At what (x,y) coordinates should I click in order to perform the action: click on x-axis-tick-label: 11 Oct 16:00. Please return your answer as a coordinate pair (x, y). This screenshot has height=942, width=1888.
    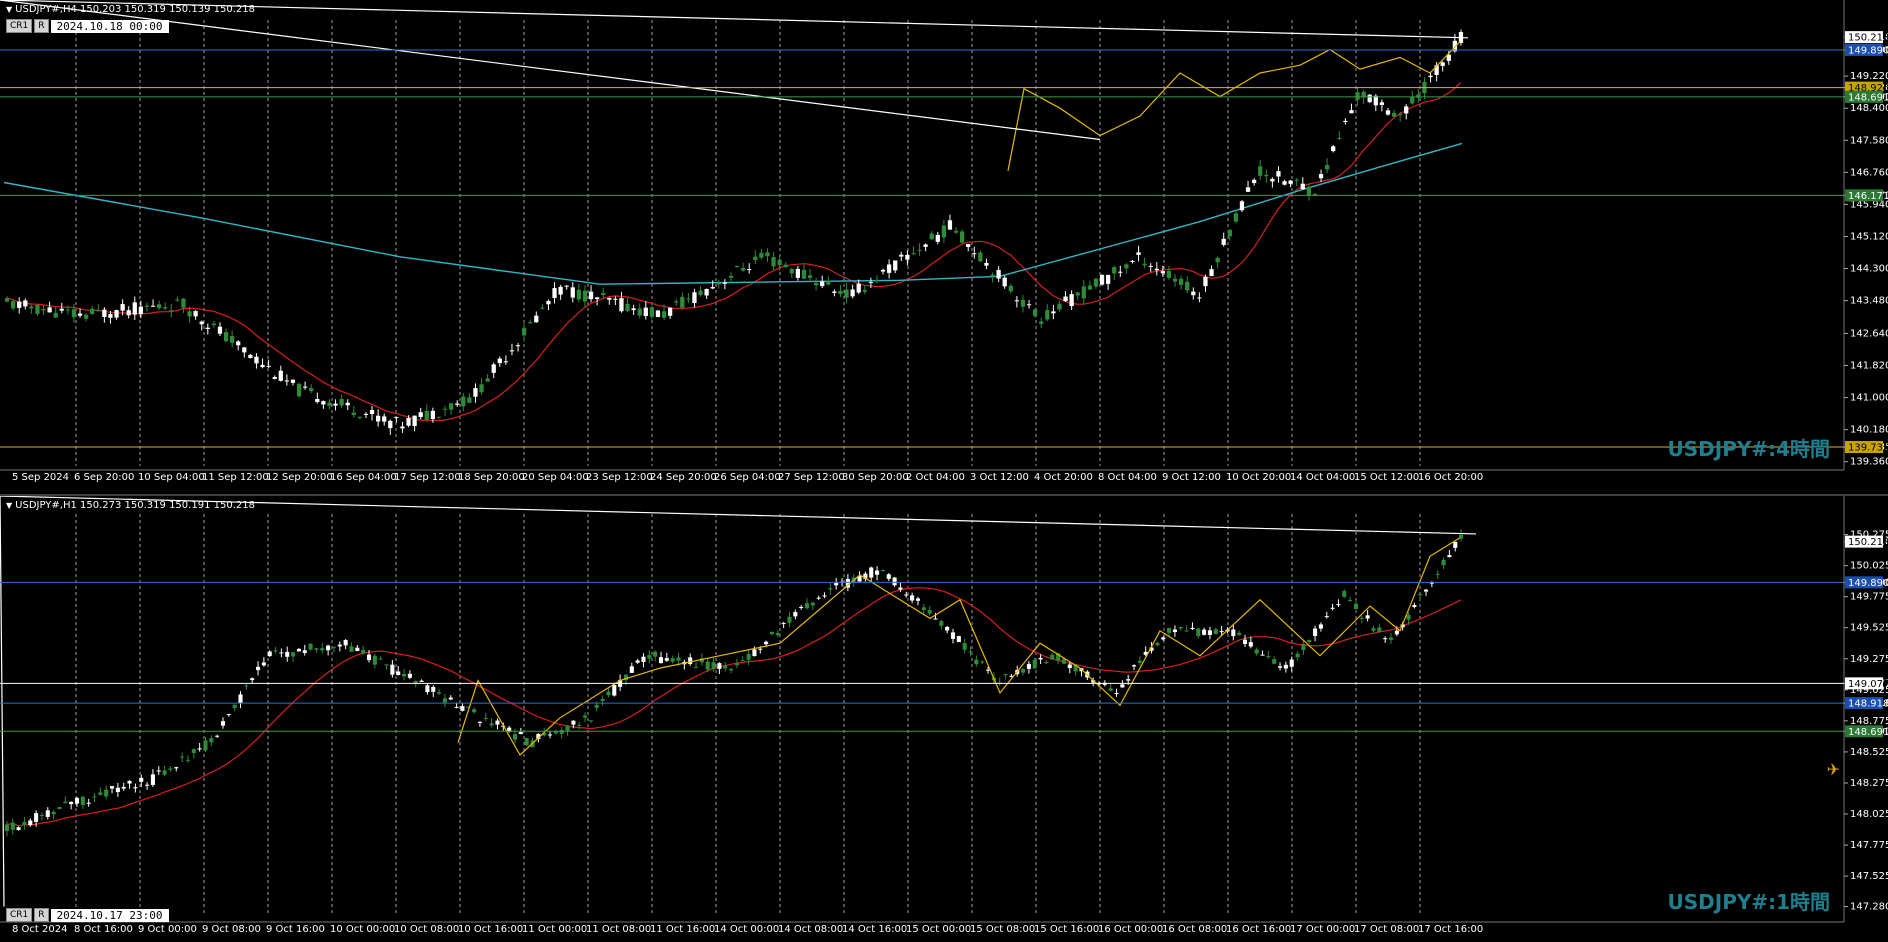
    Looking at the image, I should click on (682, 929).